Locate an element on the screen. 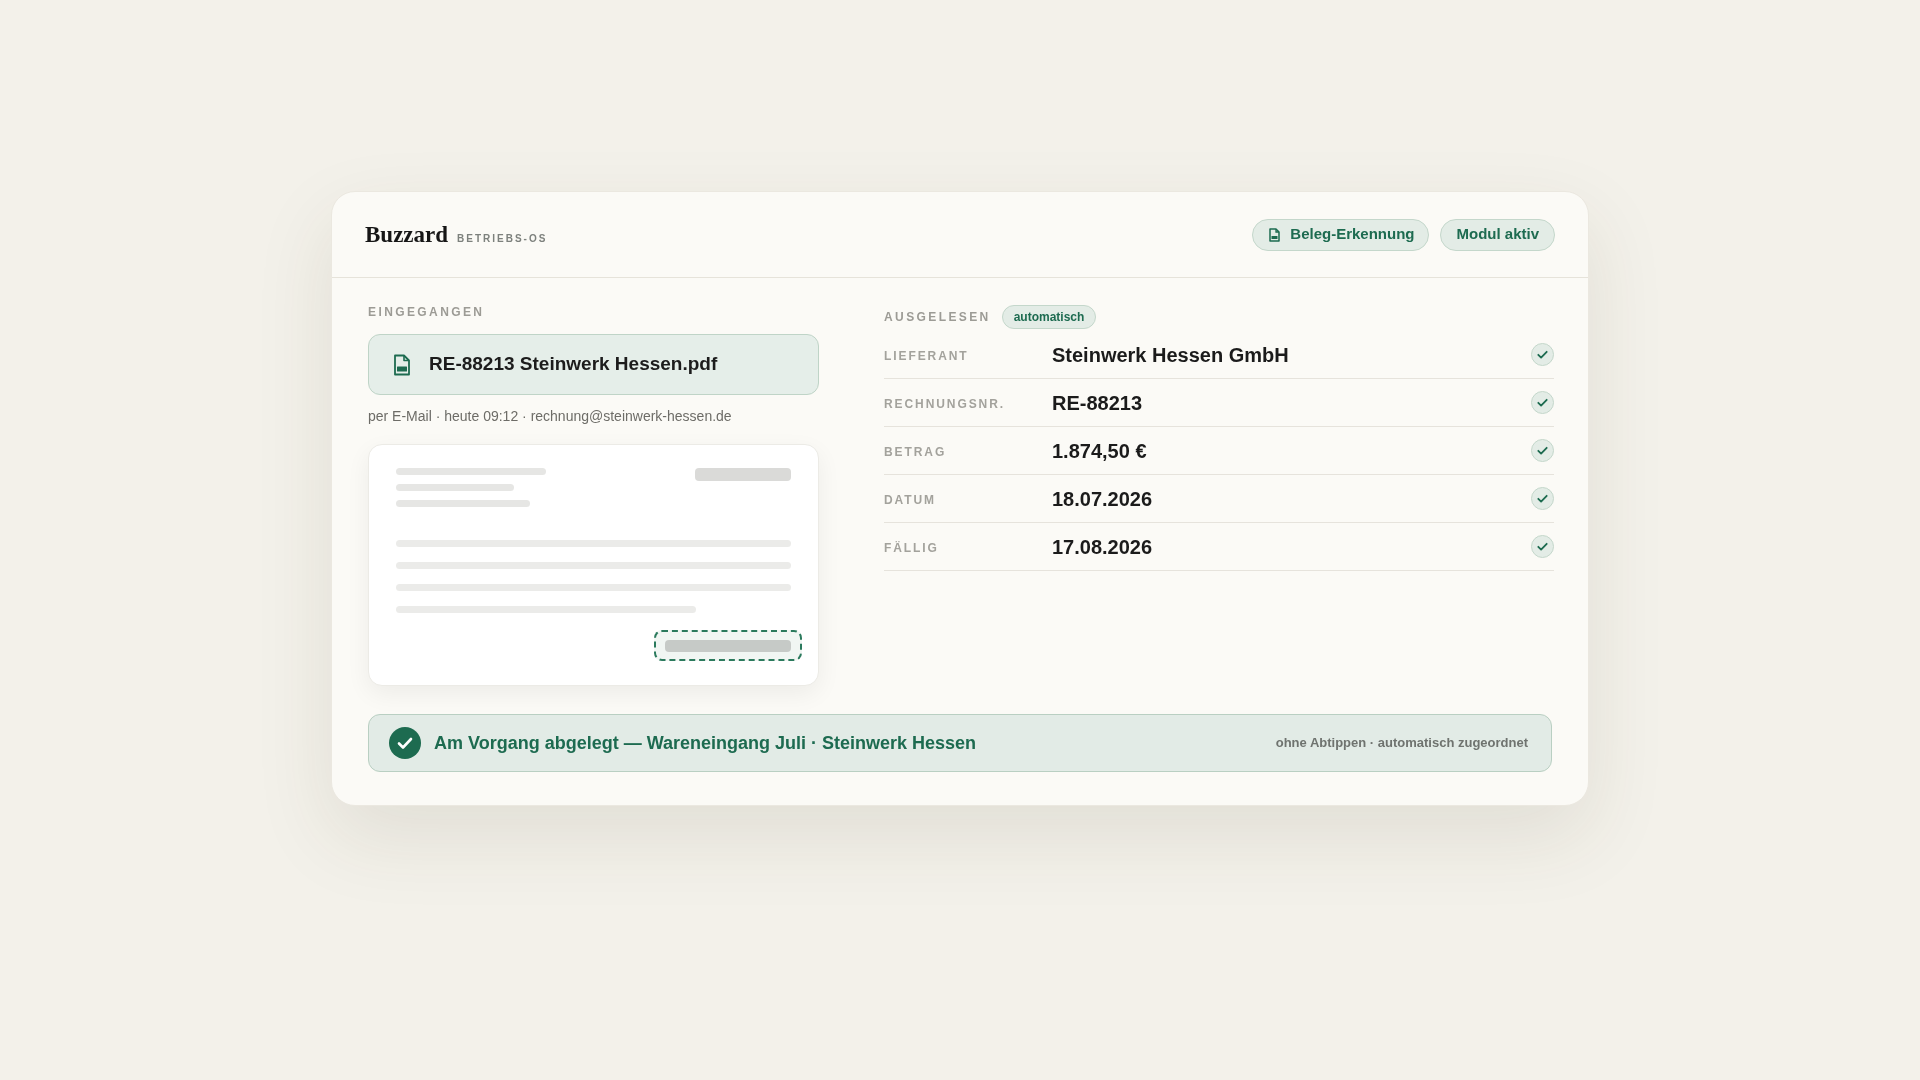 The height and width of the screenshot is (1080, 1920). field-value: RE-88213 is located at coordinates (1098, 403).